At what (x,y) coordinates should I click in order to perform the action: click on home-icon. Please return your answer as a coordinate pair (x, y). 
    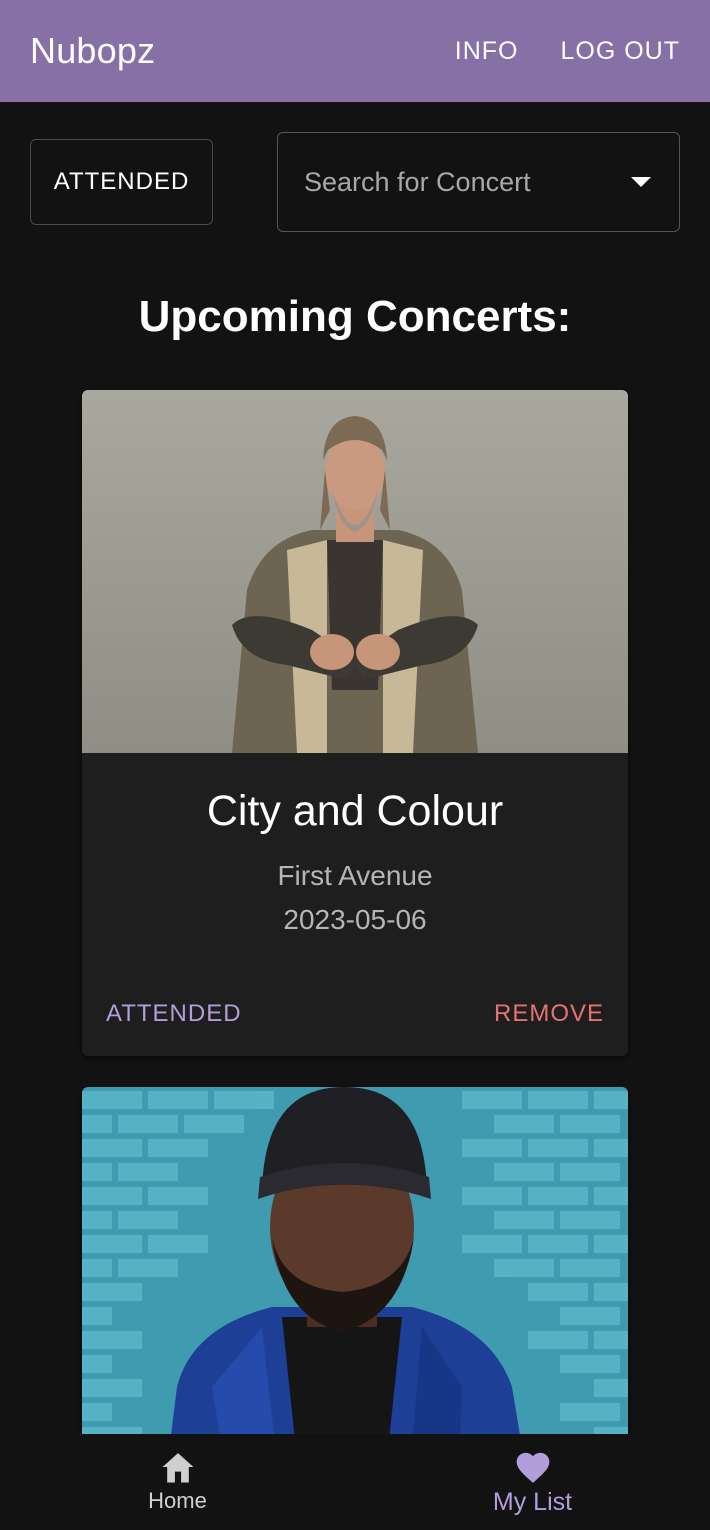
    Looking at the image, I should click on (177, 1468).